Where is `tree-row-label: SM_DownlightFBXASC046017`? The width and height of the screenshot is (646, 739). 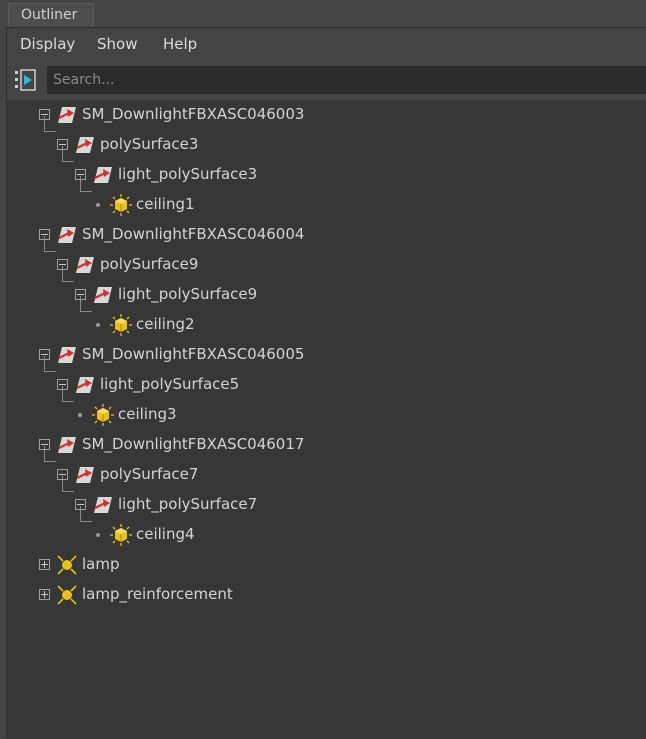
tree-row-label: SM_DownlightFBXASC046017 is located at coordinates (193, 444).